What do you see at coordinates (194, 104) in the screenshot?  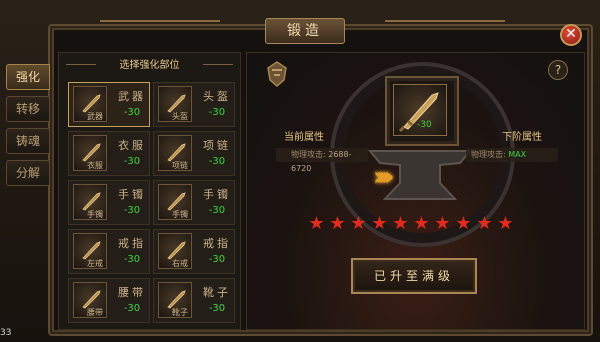 I see `equip-slot-1: 头盔 头盔 -30` at bounding box center [194, 104].